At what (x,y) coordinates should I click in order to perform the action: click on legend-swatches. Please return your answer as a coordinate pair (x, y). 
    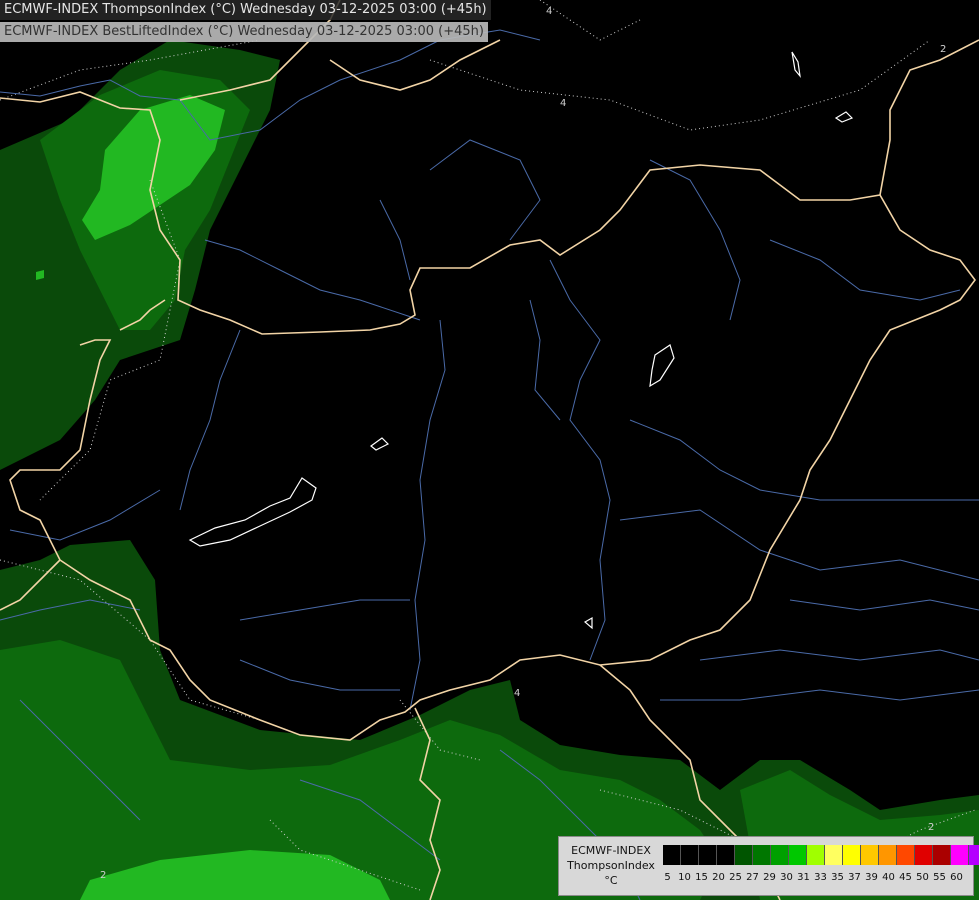
    Looking at the image, I should click on (821, 855).